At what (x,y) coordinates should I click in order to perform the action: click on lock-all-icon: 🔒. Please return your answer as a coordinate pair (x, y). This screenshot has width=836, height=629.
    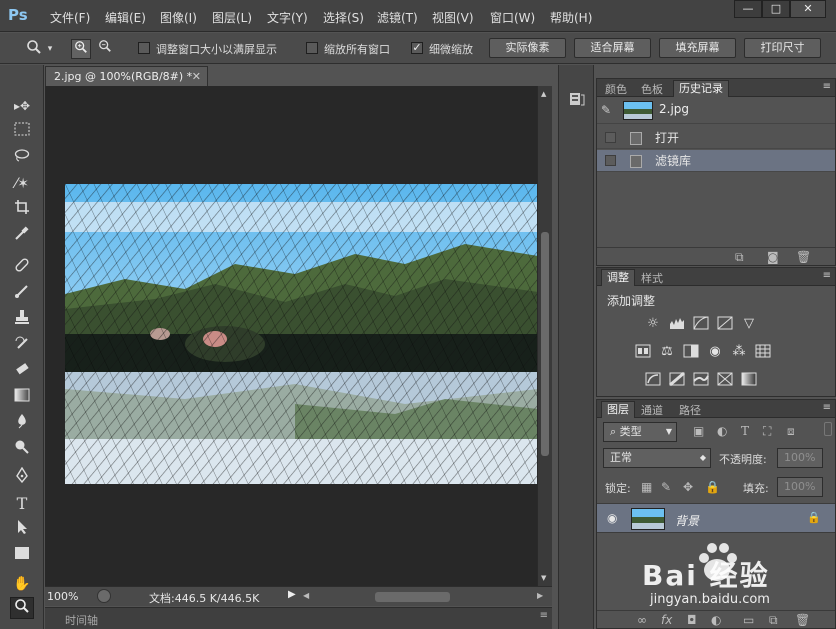
    Looking at the image, I should click on (712, 487).